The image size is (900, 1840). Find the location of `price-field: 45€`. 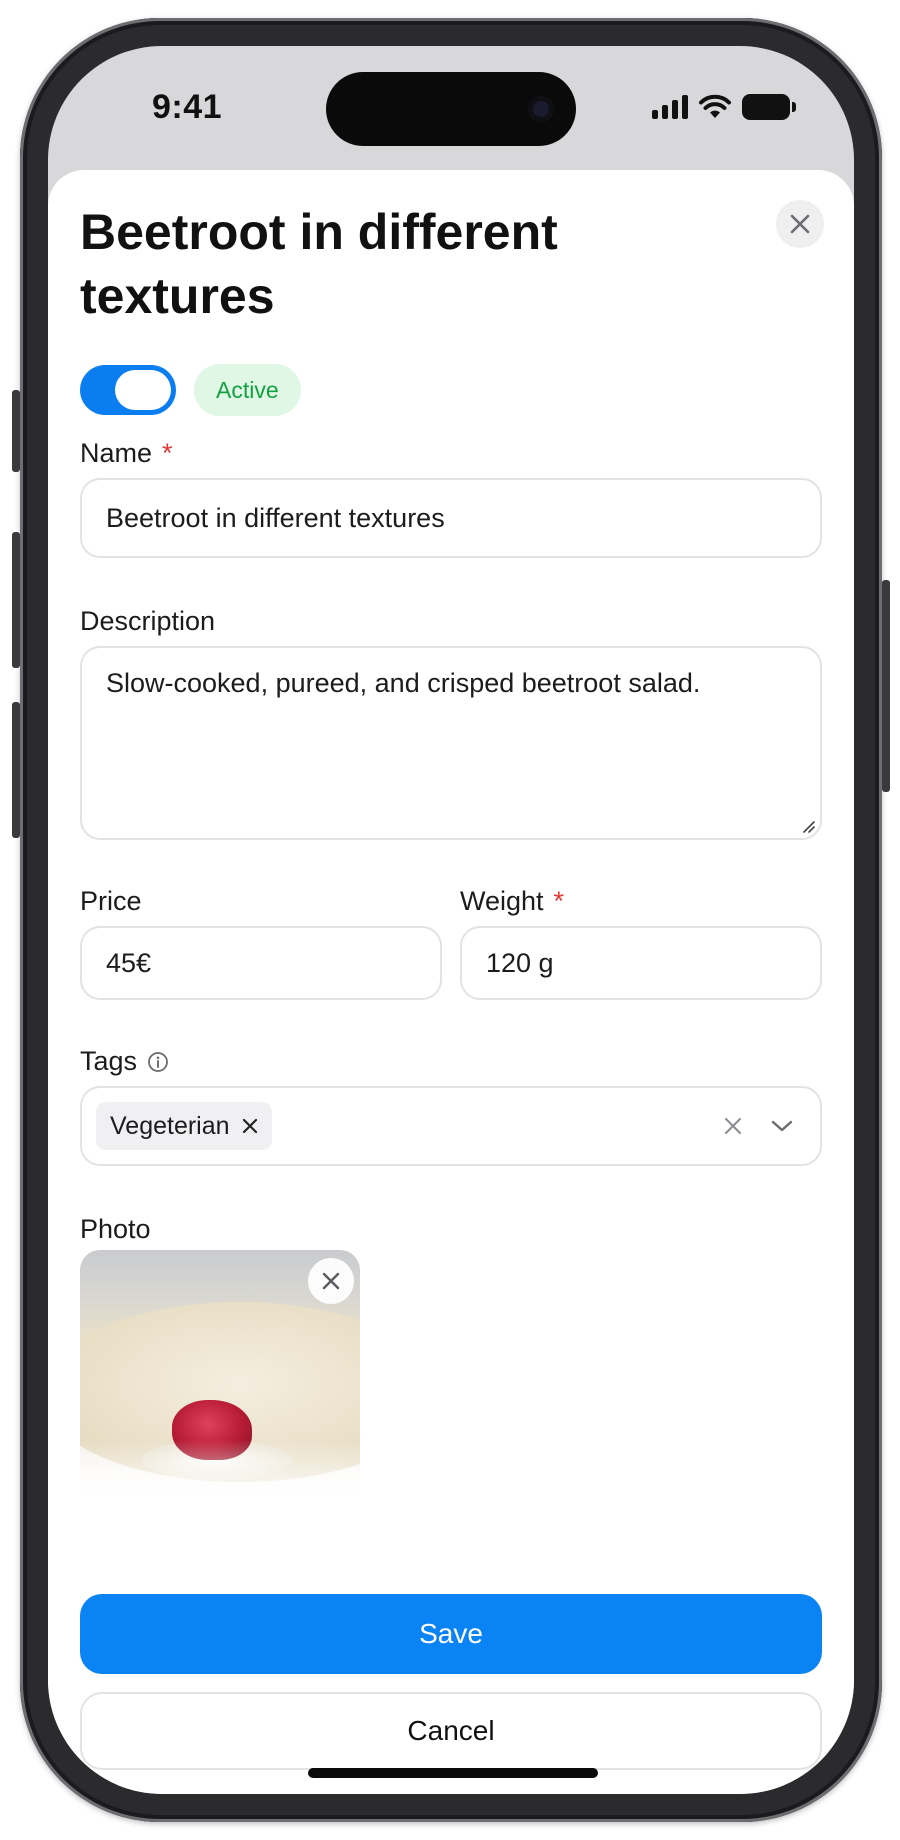

price-field: 45€ is located at coordinates (261, 963).